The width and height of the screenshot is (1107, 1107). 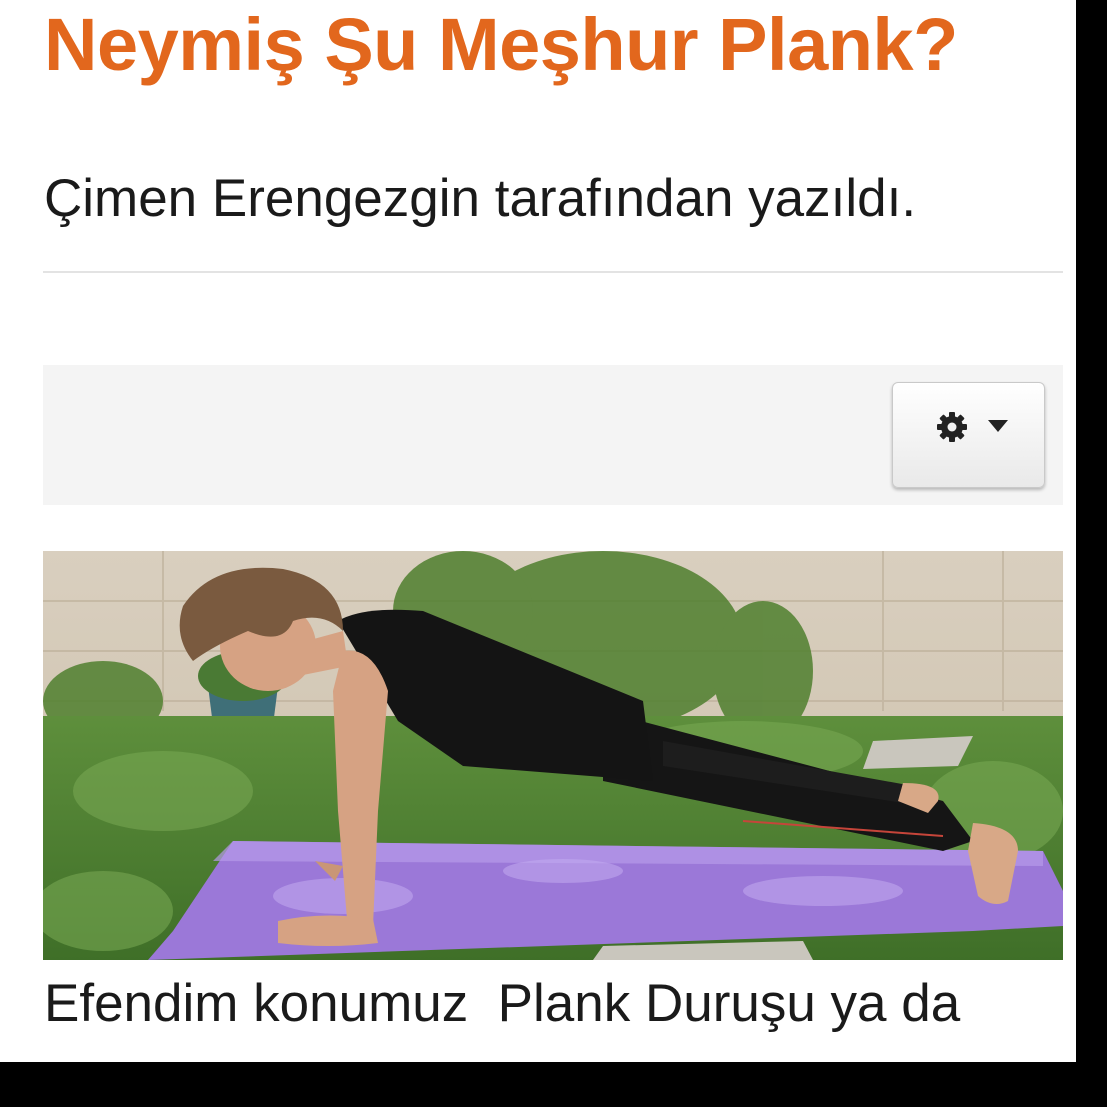 I want to click on chevron-down-icon, so click(x=998, y=426).